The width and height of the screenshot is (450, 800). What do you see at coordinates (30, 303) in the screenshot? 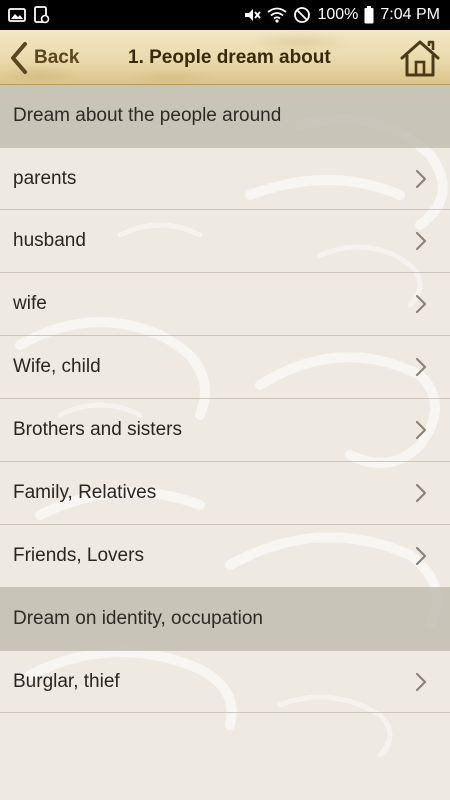
I see `list-item-label: wife` at bounding box center [30, 303].